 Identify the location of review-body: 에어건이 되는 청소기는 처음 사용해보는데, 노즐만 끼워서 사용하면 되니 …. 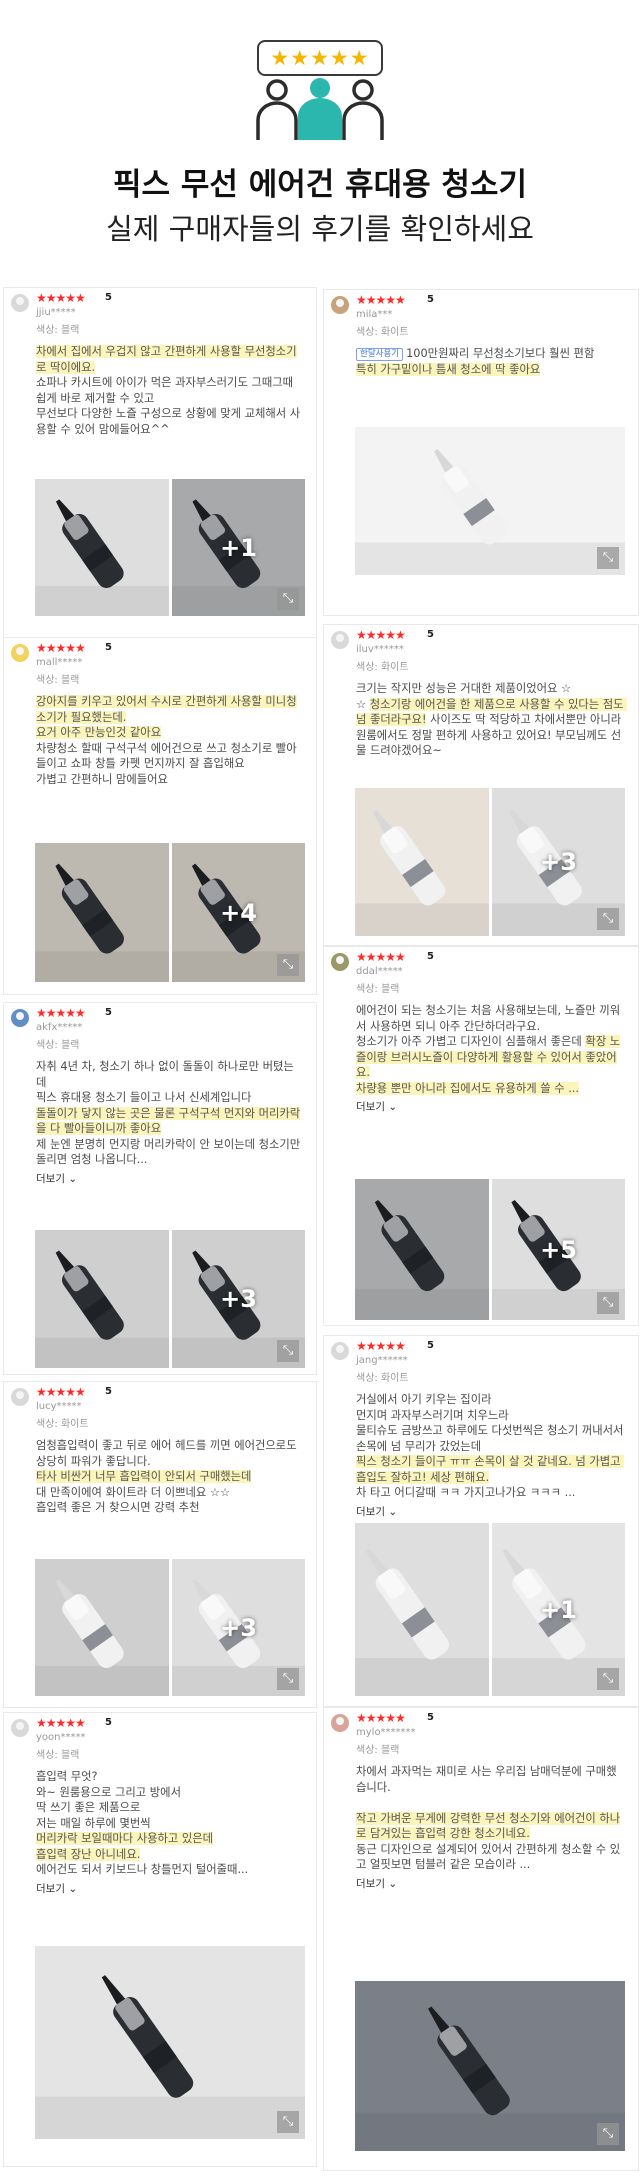
(481, 1046).